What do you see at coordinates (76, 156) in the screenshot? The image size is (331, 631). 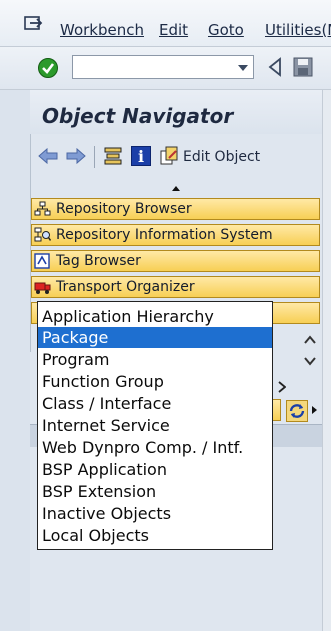 I see `arrow-right-icon` at bounding box center [76, 156].